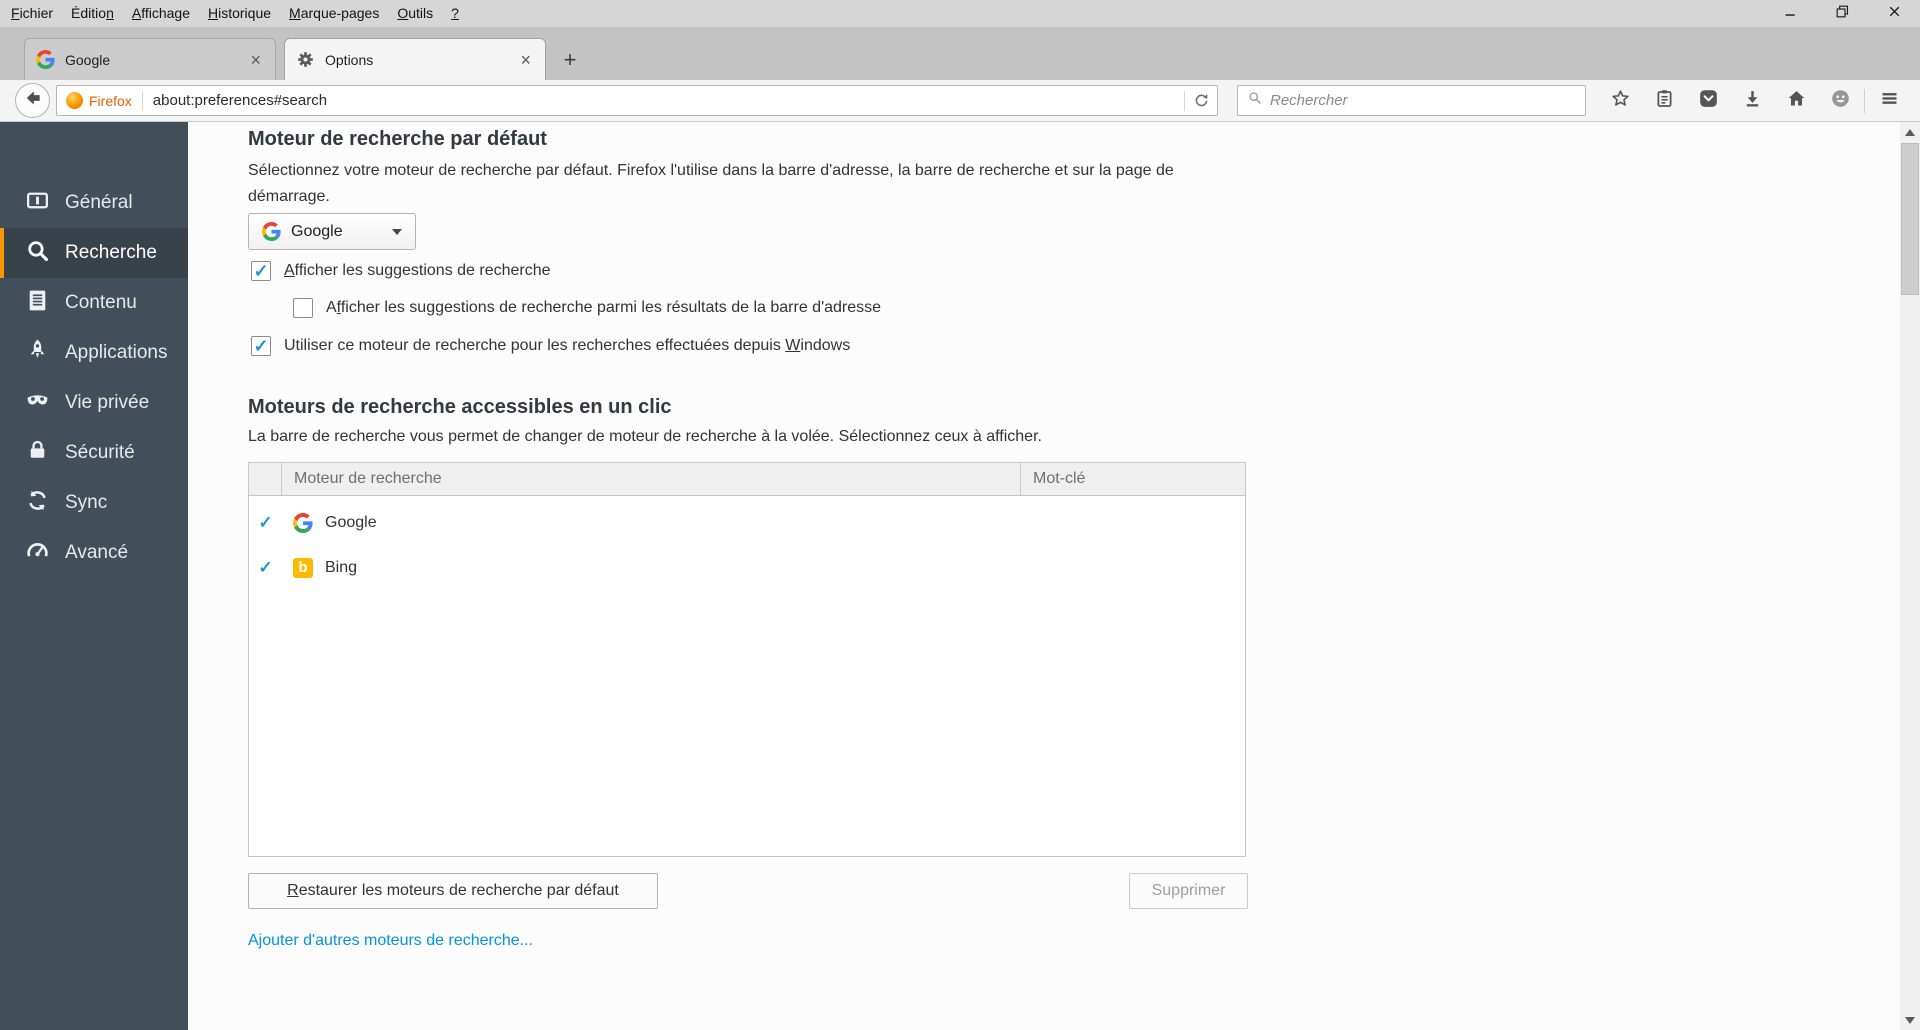 Image resolution: width=1920 pixels, height=1030 pixels. Describe the element at coordinates (1132, 479) in the screenshot. I see `column-keyword: Mot-clé` at that location.